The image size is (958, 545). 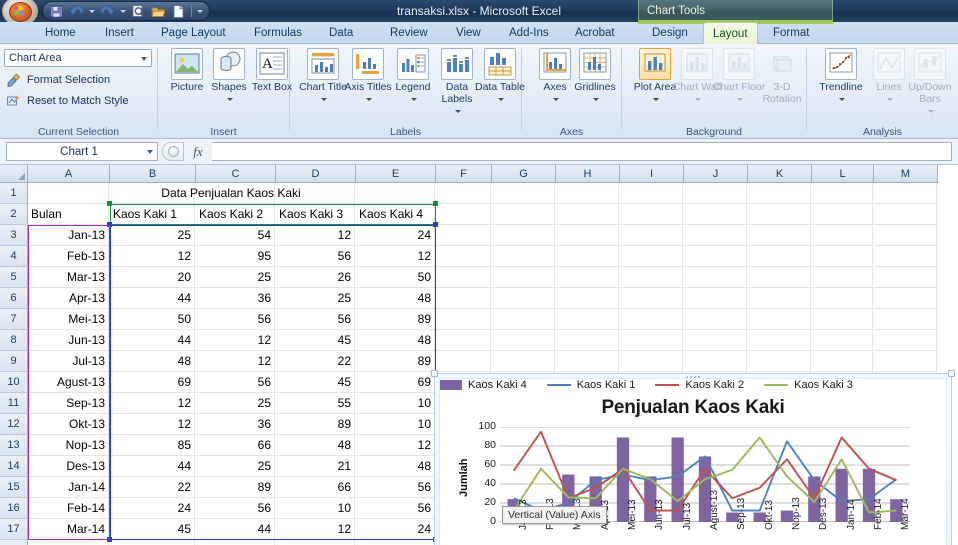 What do you see at coordinates (14, 445) in the screenshot?
I see `row-header-13: 13` at bounding box center [14, 445].